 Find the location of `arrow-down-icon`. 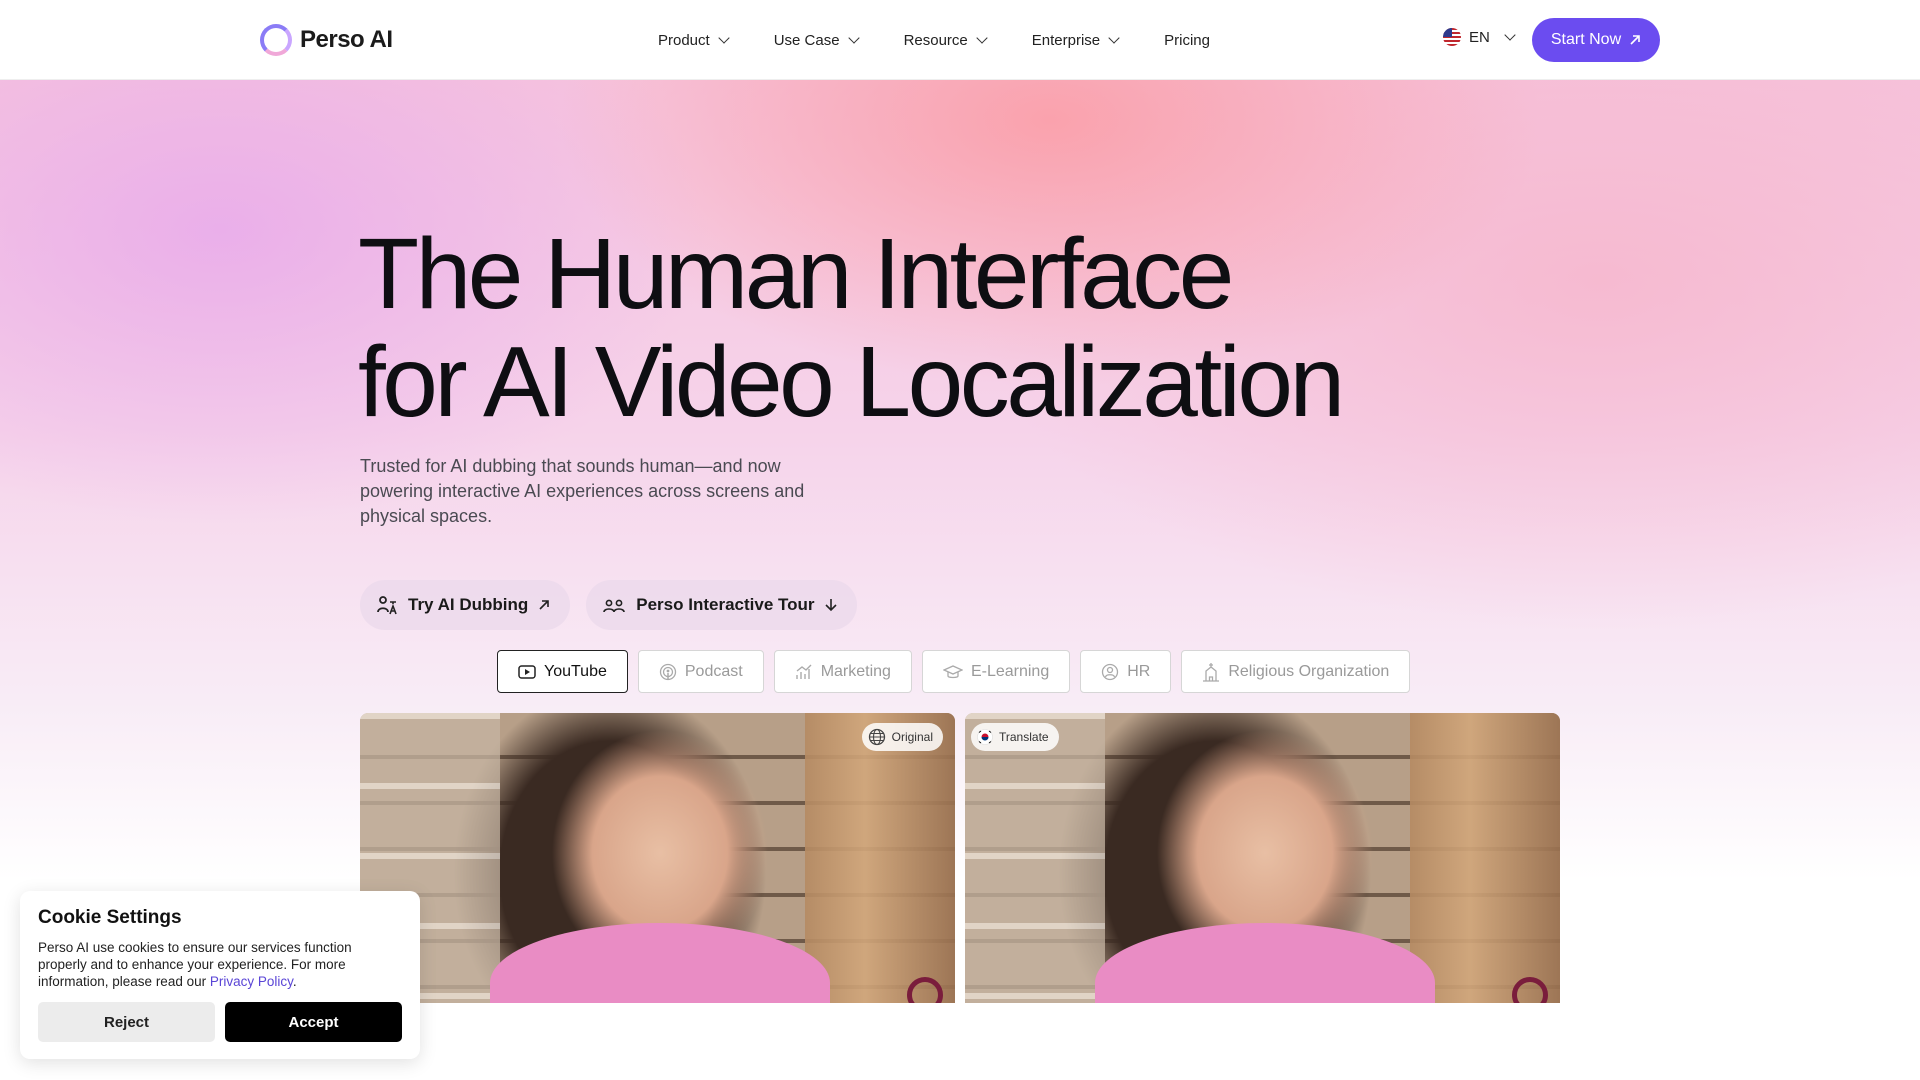

arrow-down-icon is located at coordinates (830, 605).